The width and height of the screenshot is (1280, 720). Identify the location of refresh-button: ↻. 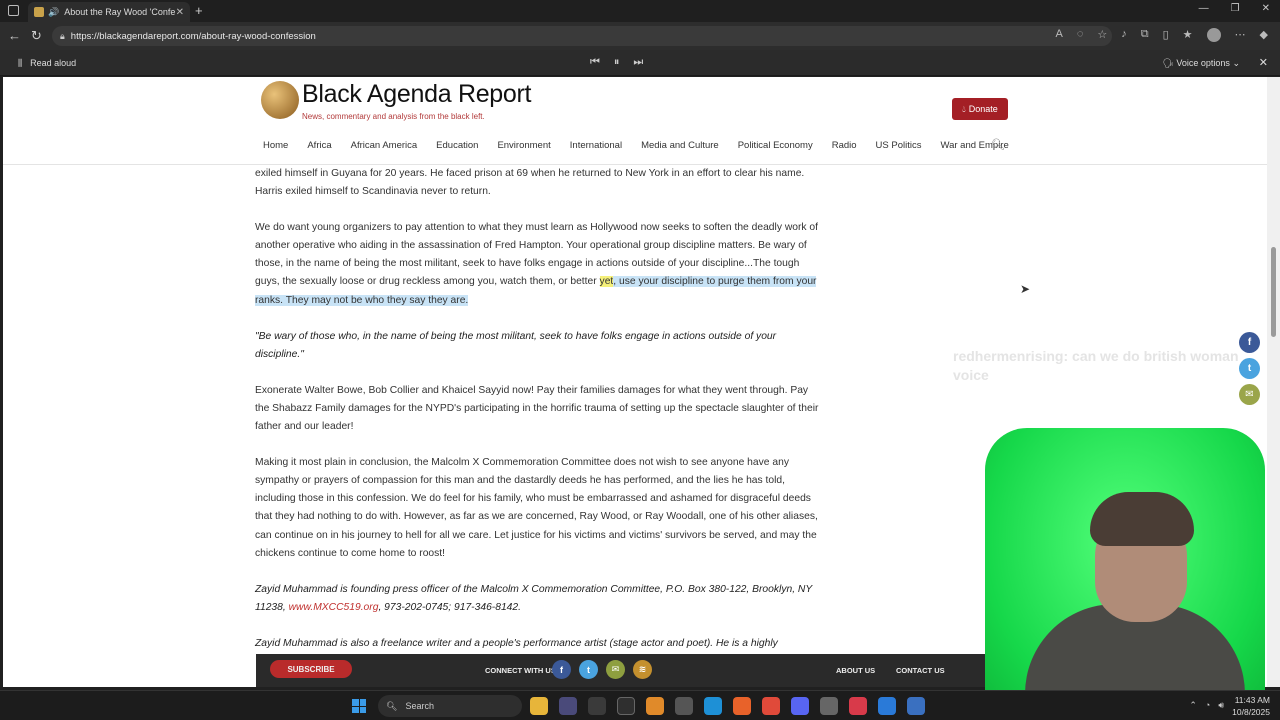
(36, 36).